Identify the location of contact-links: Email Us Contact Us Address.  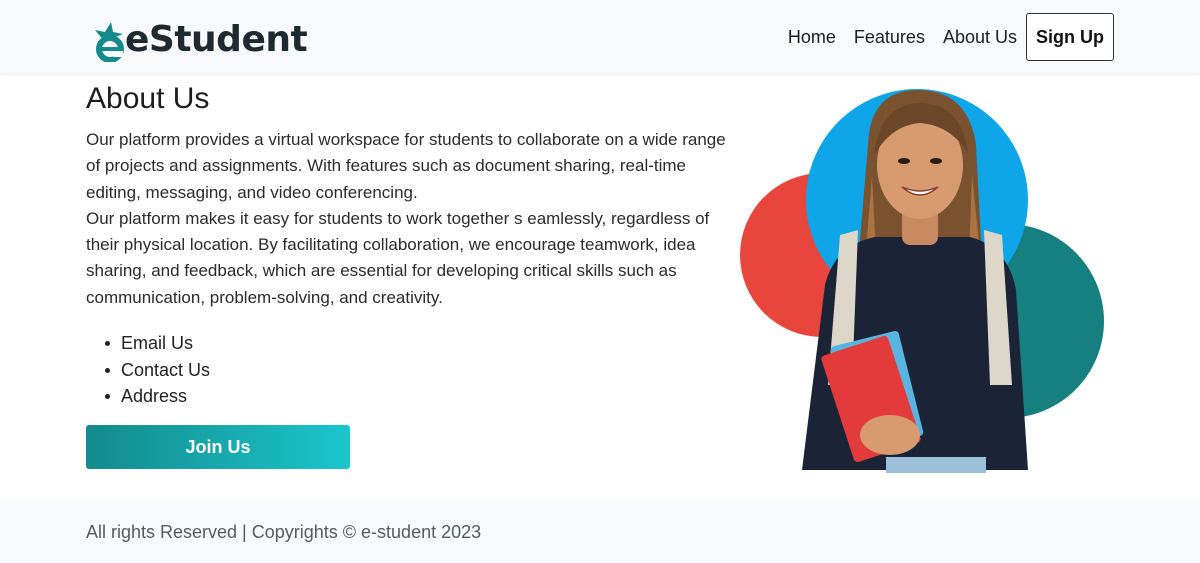
(157, 370).